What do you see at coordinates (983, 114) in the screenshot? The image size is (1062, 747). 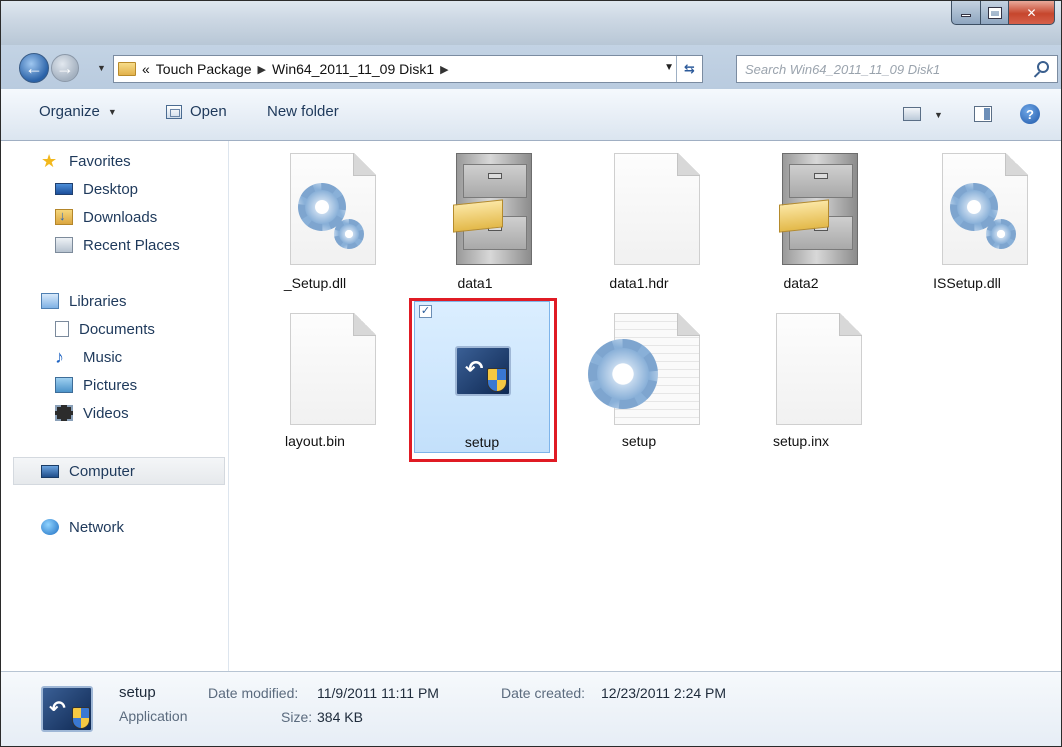 I see `preview-pane-icon` at bounding box center [983, 114].